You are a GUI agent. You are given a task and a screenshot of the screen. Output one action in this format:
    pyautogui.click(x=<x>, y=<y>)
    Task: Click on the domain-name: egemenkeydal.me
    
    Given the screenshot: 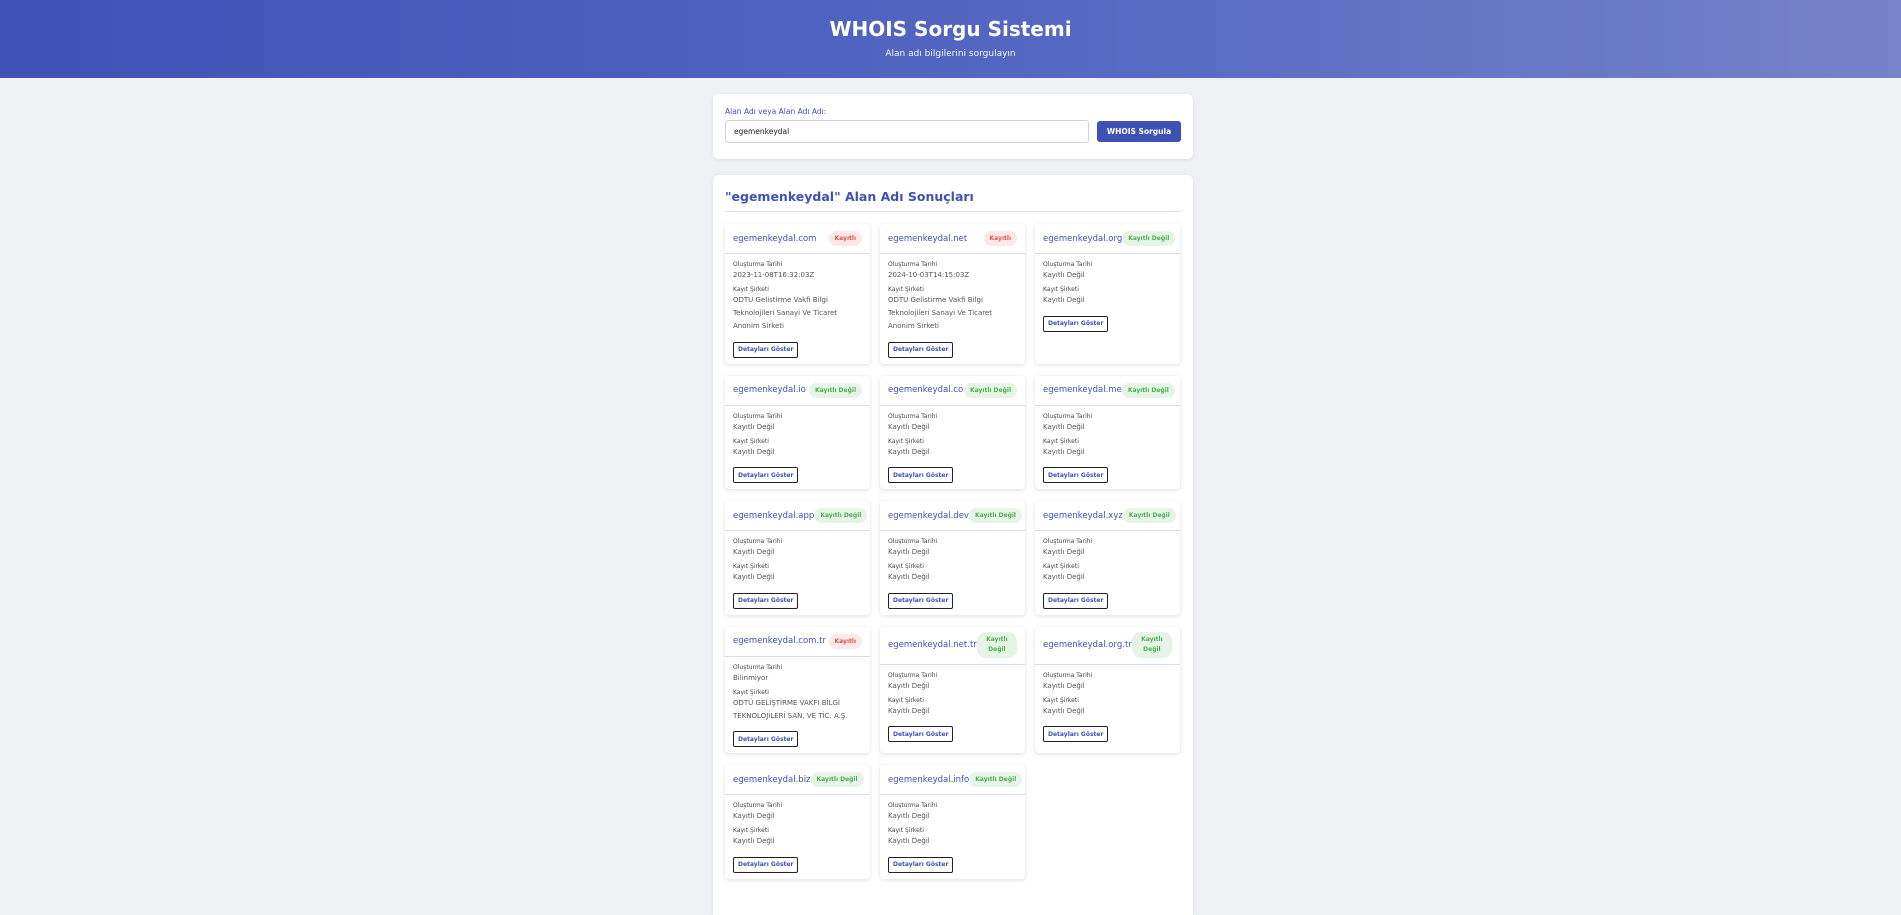 What is the action you would take?
    pyautogui.click(x=1082, y=390)
    